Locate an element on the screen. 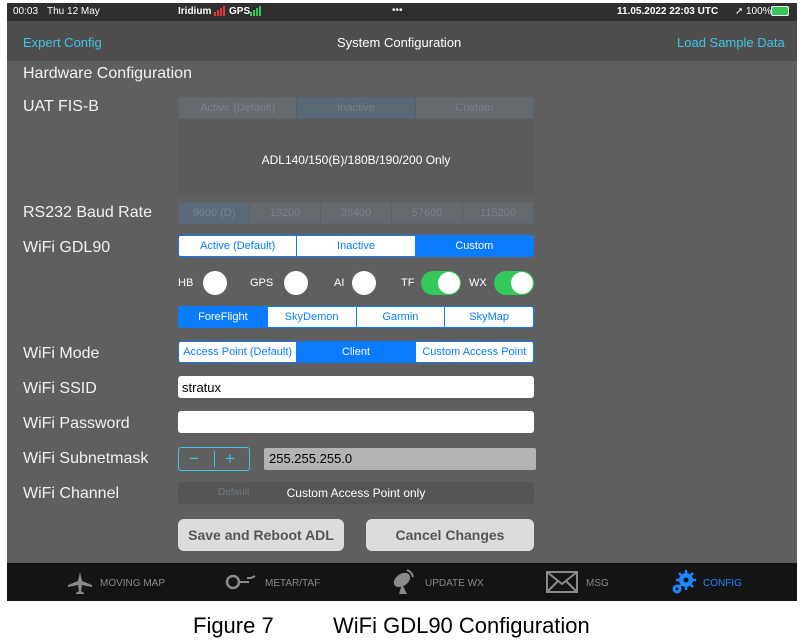 This screenshot has height=644, width=804. gdl90-option-custom: Custom is located at coordinates (474, 246).